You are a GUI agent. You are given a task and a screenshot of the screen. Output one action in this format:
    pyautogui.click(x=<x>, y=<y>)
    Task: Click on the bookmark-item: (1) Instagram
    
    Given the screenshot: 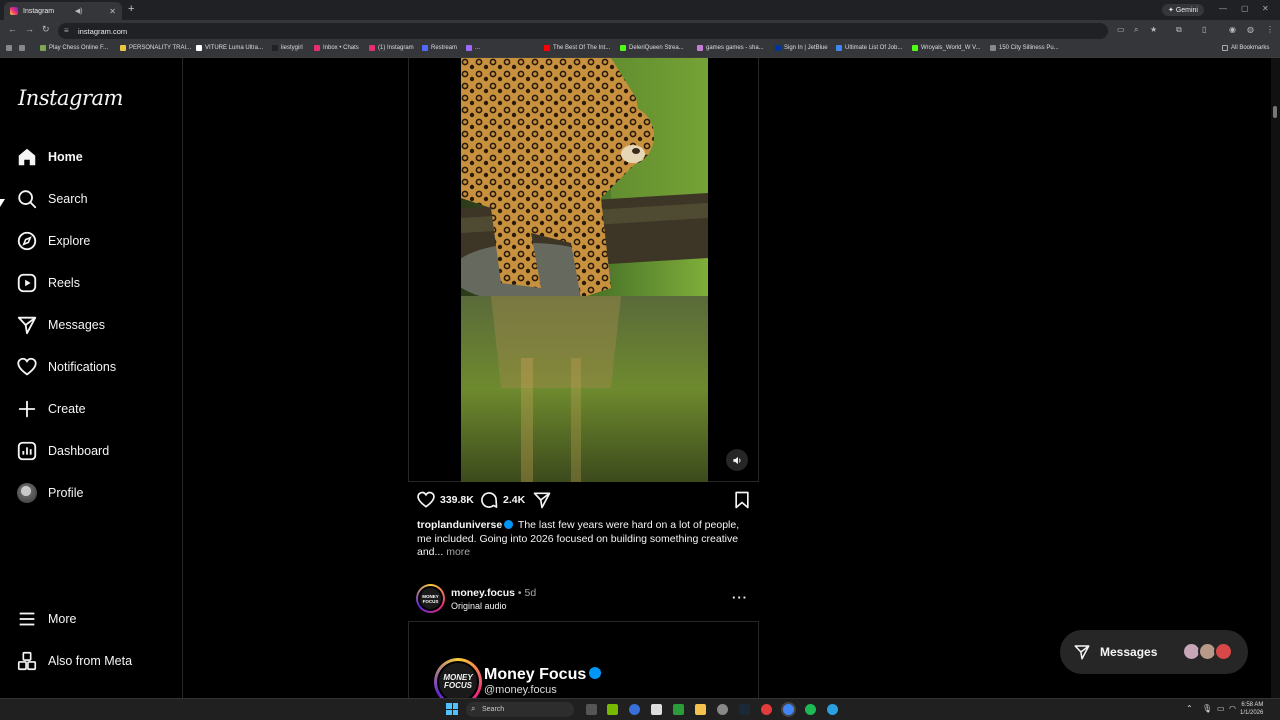 What is the action you would take?
    pyautogui.click(x=391, y=48)
    